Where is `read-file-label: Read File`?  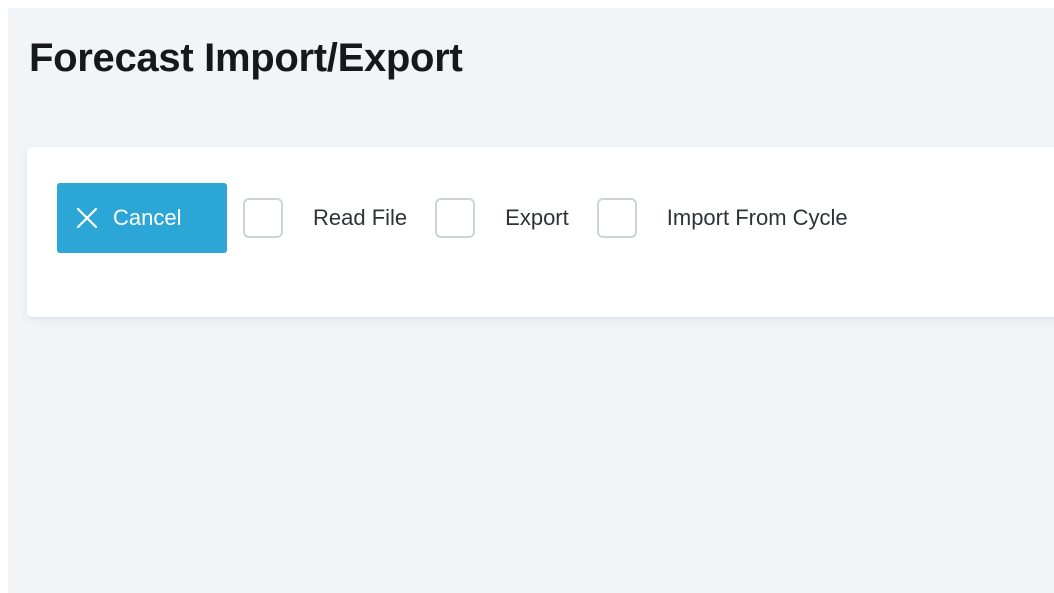
read-file-label: Read File is located at coordinates (360, 217).